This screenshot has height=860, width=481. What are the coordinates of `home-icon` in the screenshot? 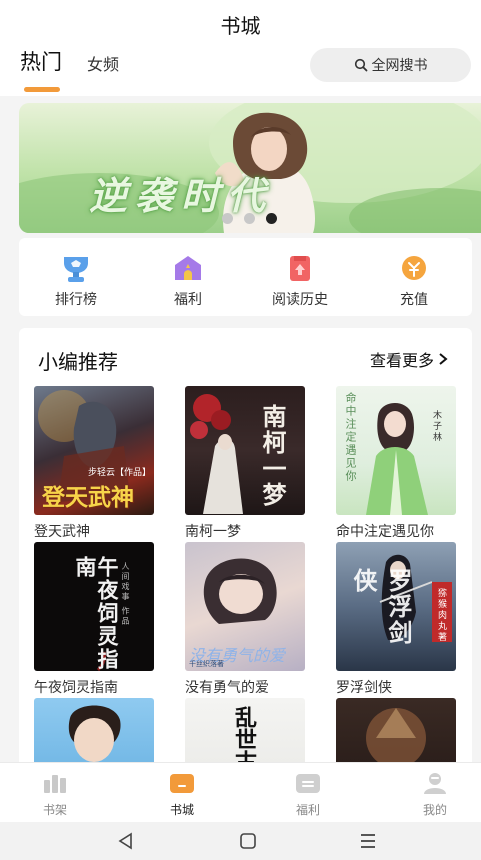 It's located at (248, 843).